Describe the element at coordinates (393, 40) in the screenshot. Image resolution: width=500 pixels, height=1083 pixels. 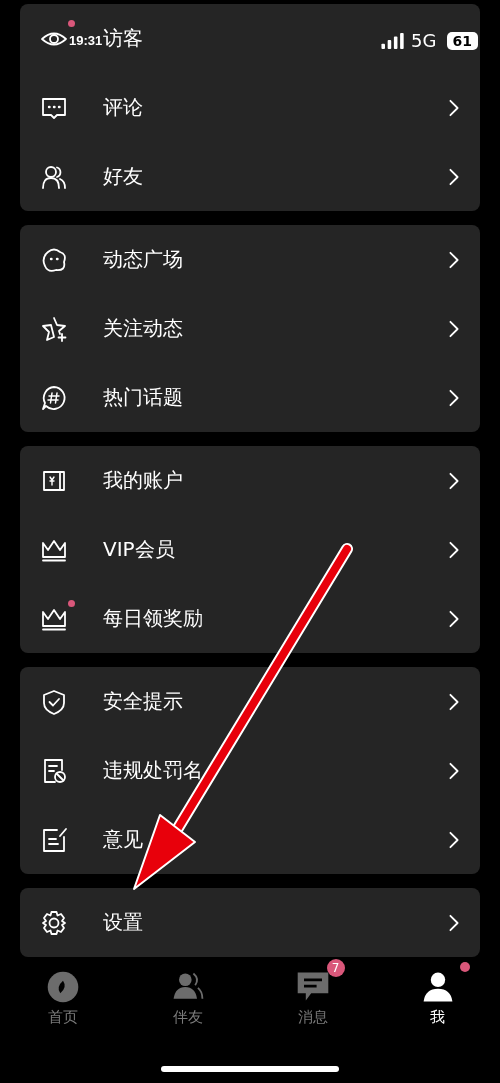
I see `signal-icon` at that location.